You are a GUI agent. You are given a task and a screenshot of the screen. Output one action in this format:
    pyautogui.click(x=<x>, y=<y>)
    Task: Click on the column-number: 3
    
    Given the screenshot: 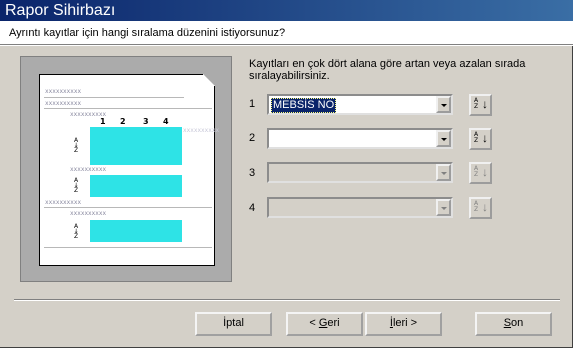 What is the action you would take?
    pyautogui.click(x=146, y=121)
    